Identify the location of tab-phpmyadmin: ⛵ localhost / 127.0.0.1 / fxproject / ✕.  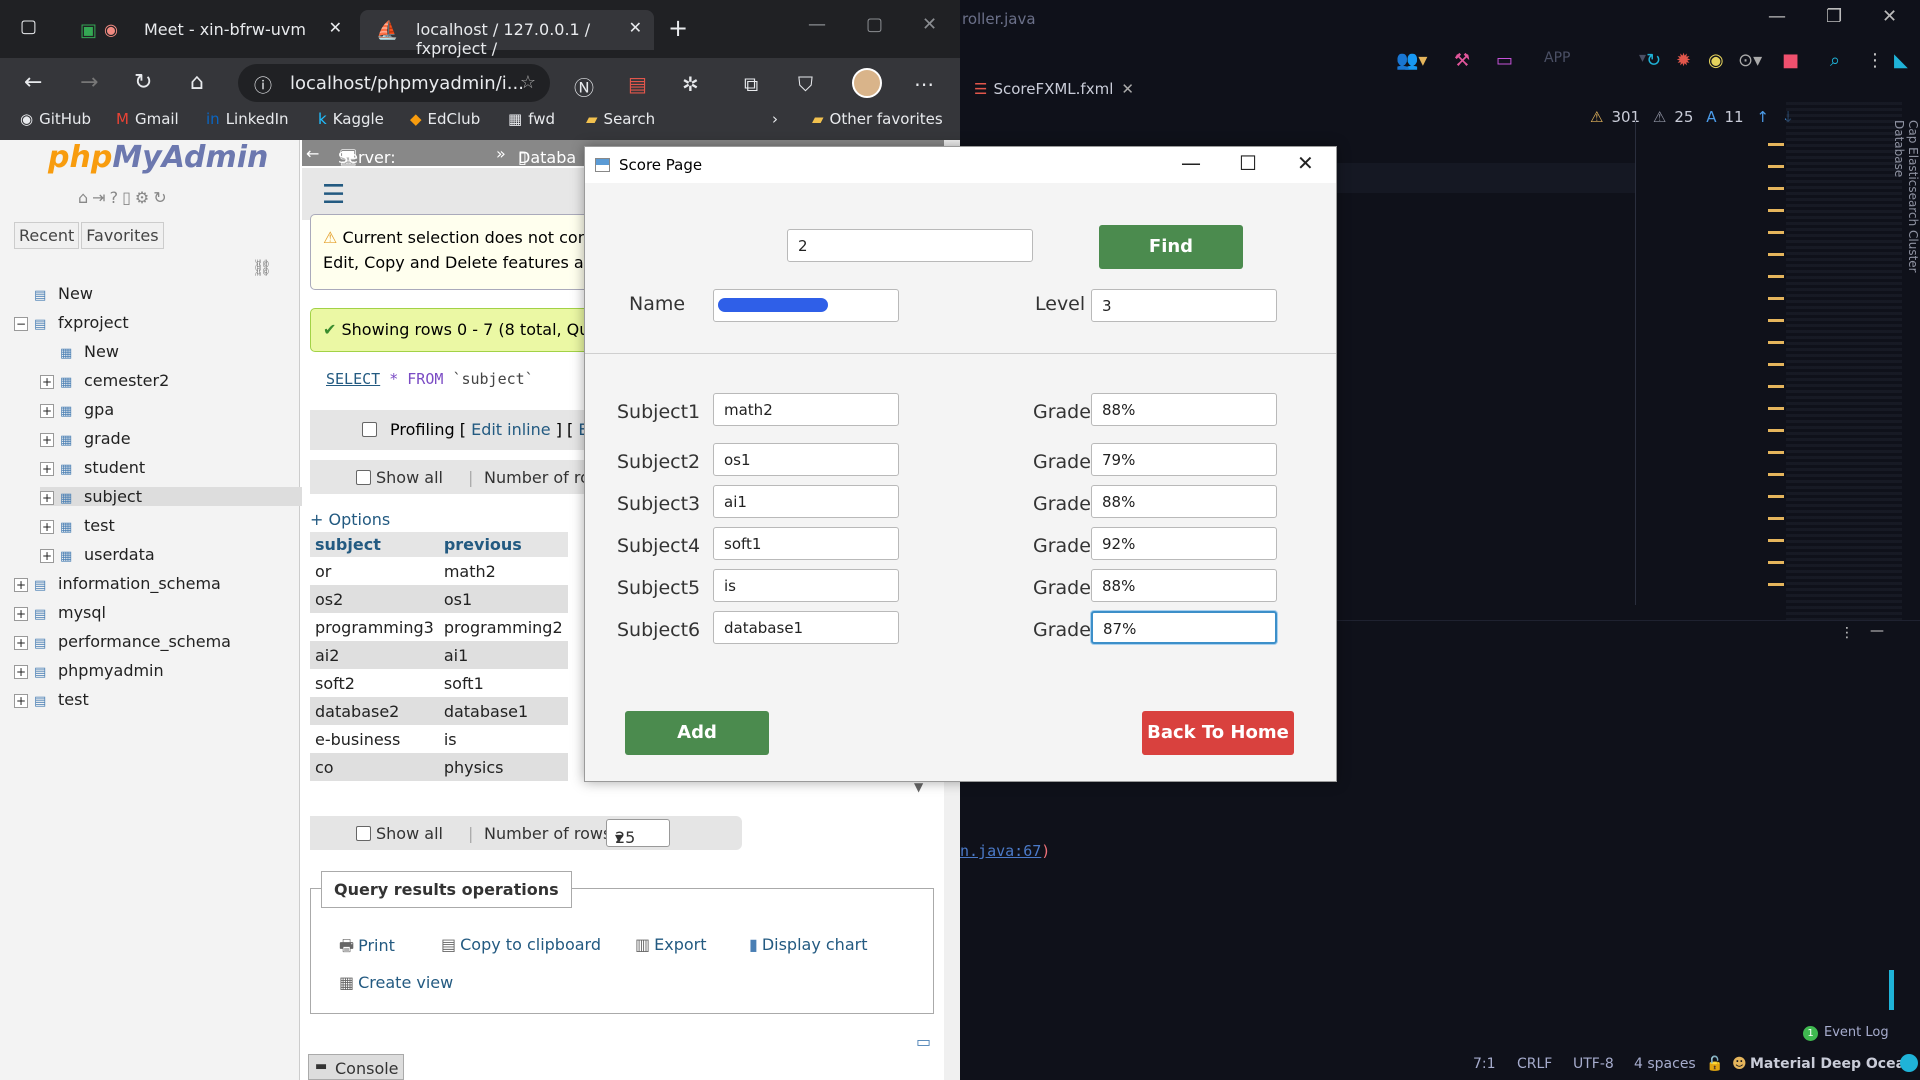
(507, 34).